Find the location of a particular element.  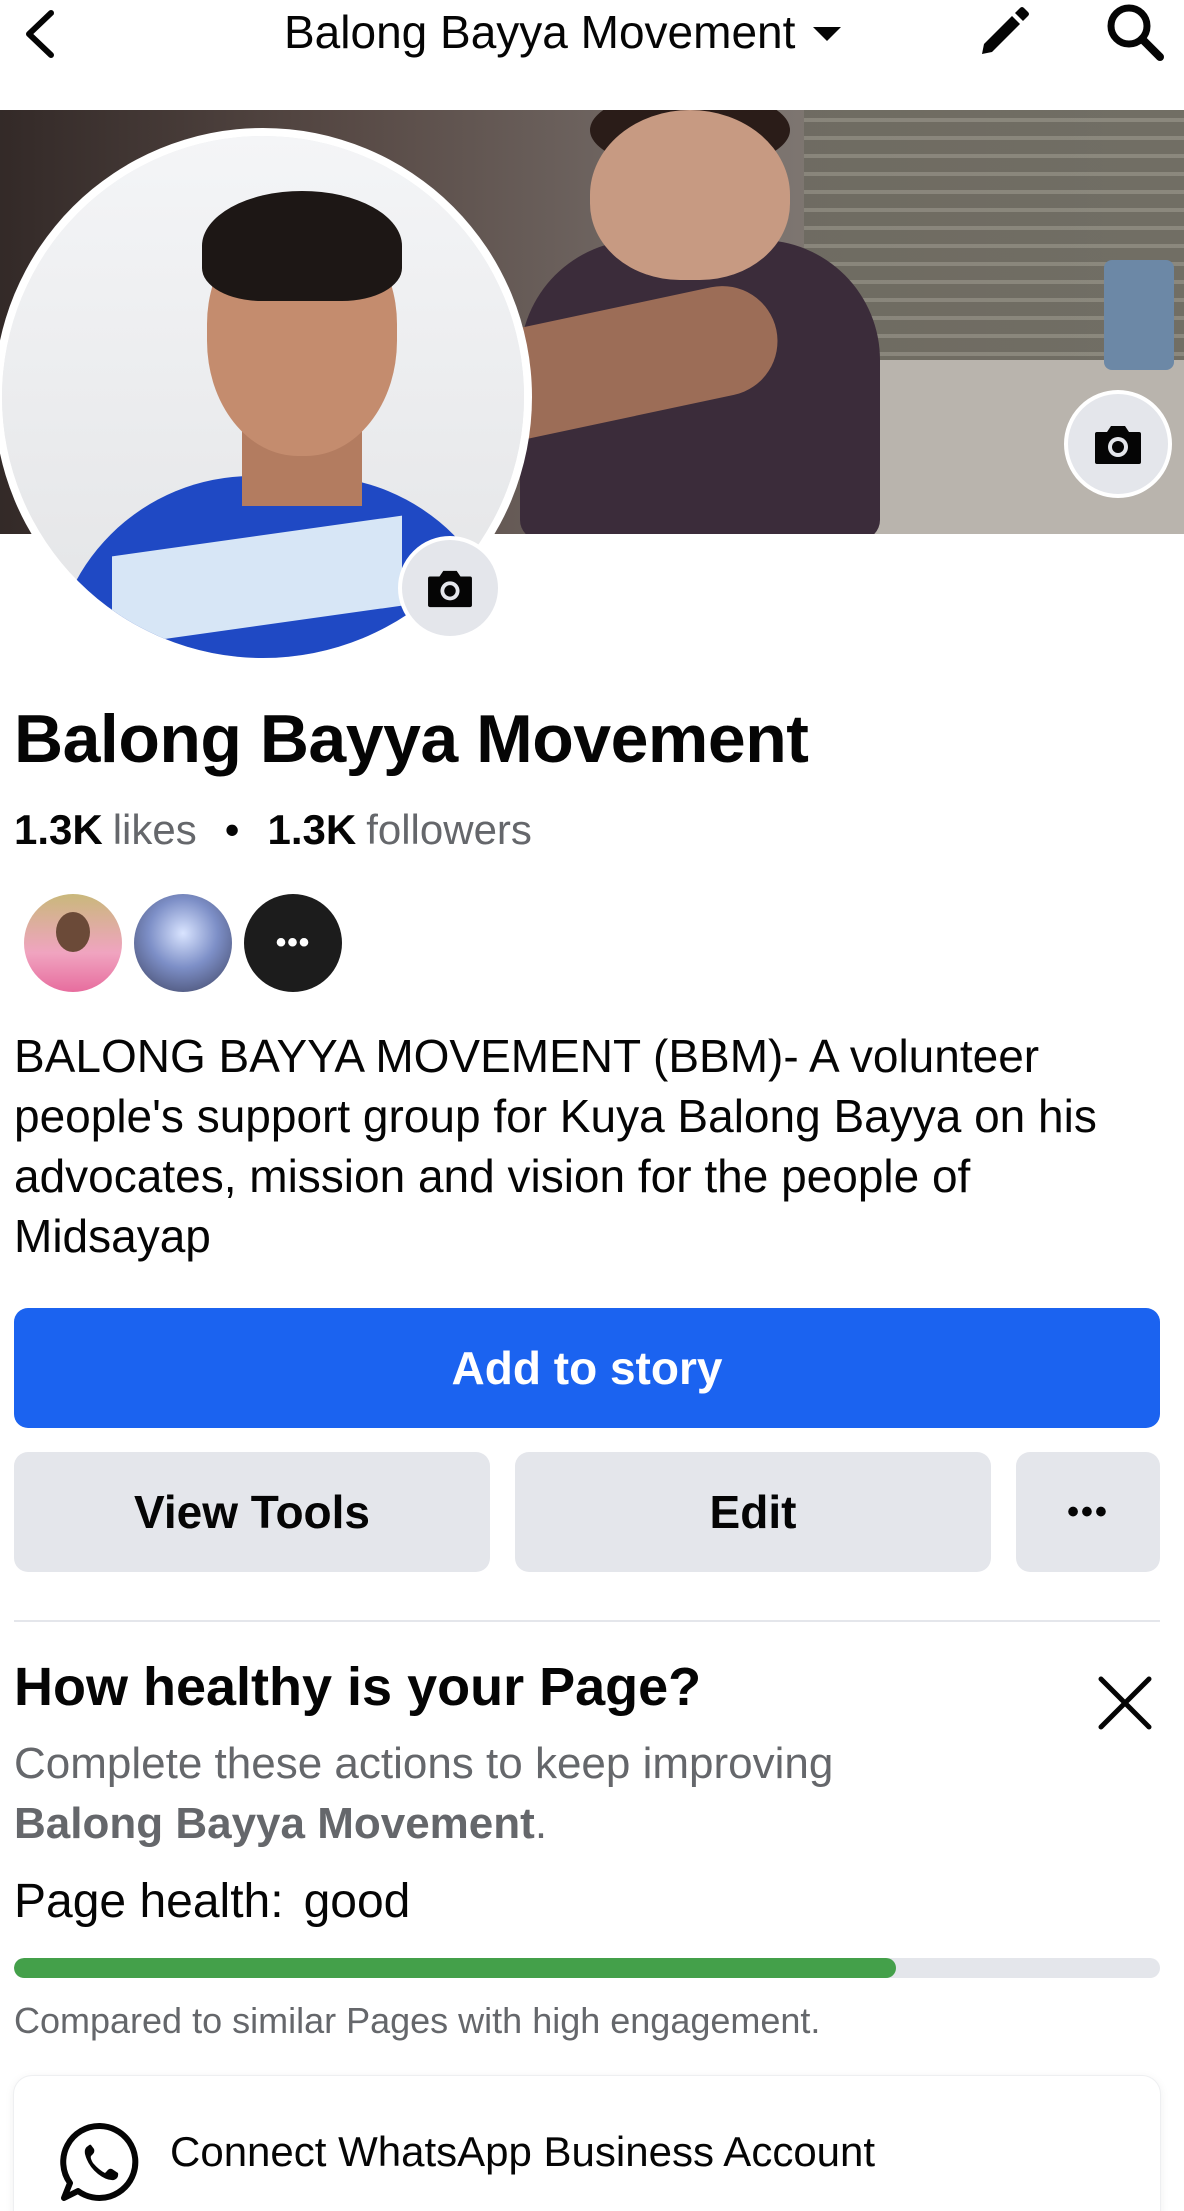

header-title: Balong Bayya Movement is located at coordinates (540, 32).